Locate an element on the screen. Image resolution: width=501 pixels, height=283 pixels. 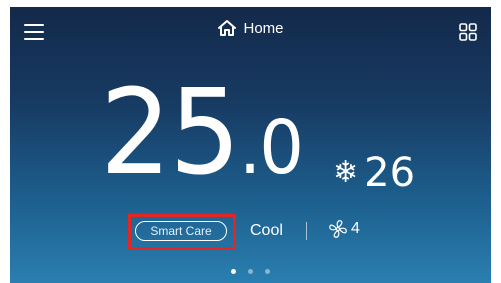
fan-speed: 4 is located at coordinates (344, 229).